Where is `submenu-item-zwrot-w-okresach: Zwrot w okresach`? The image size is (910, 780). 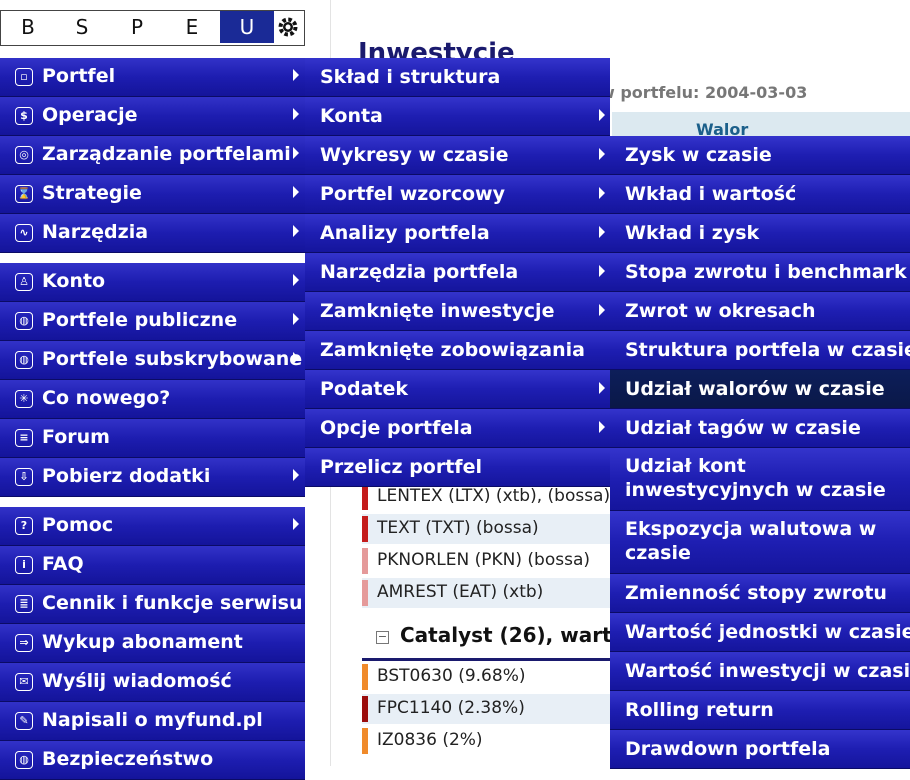 submenu-item-zwrot-w-okresach: Zwrot w okresach is located at coordinates (760, 311).